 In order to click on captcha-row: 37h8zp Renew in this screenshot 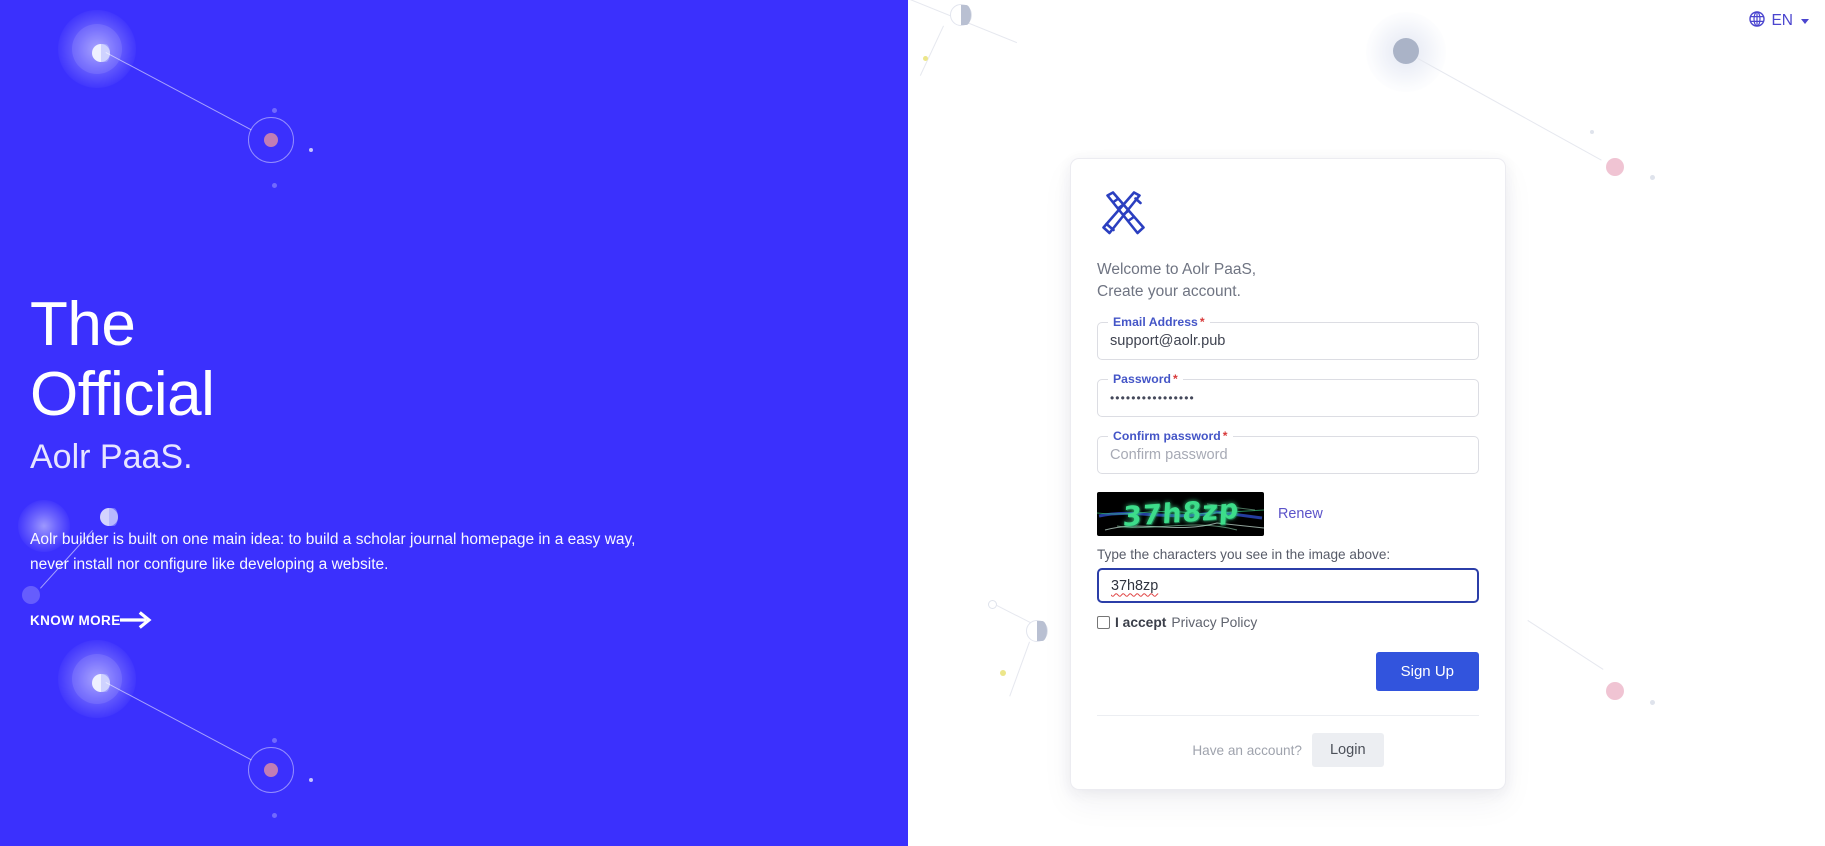, I will do `click(1288, 514)`.